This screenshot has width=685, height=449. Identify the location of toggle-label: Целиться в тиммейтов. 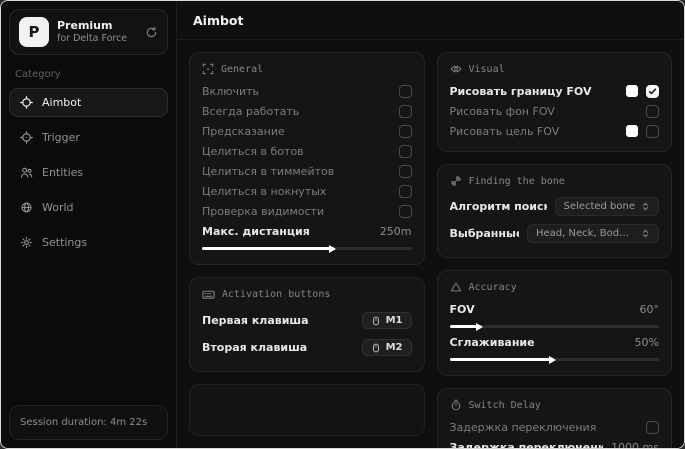
(268, 171).